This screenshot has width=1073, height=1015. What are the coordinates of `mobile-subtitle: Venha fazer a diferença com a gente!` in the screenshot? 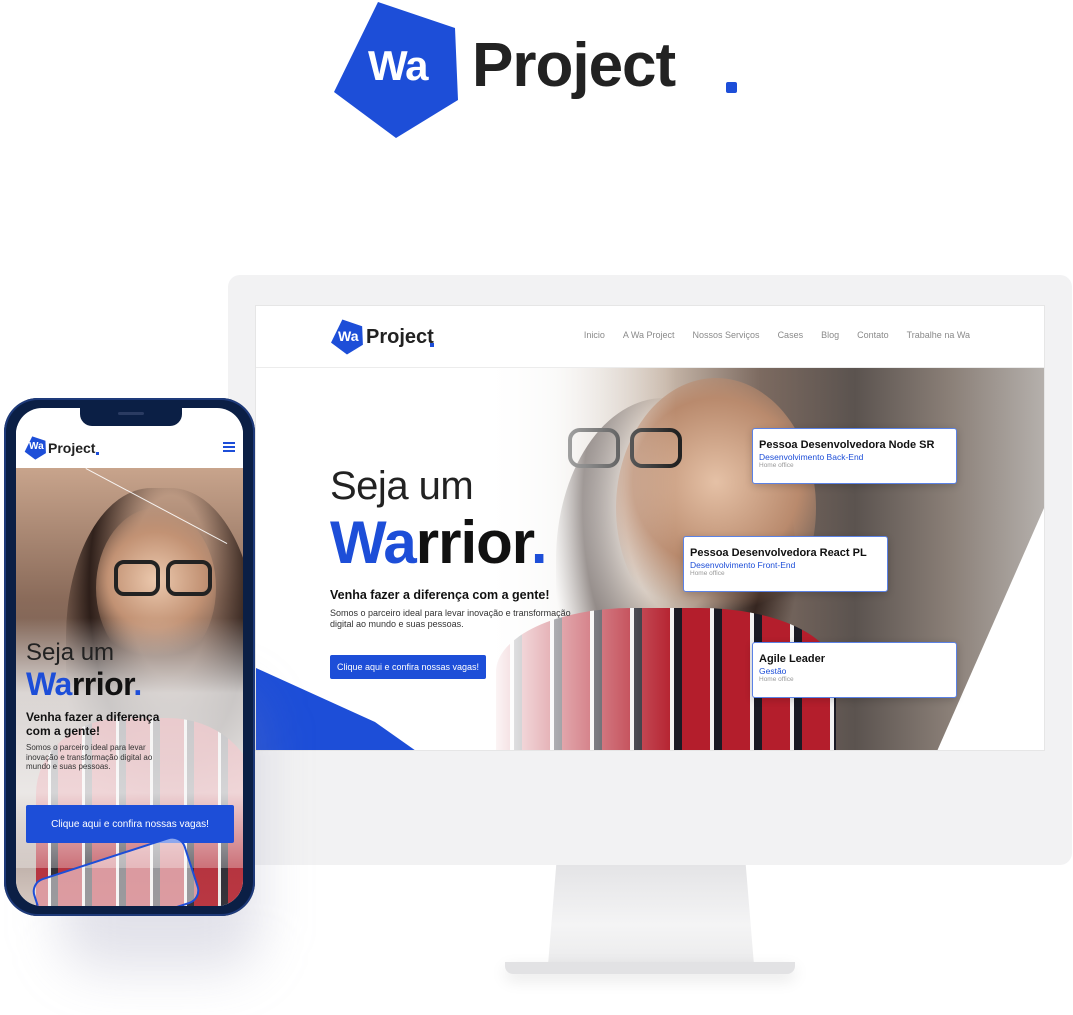 It's located at (93, 724).